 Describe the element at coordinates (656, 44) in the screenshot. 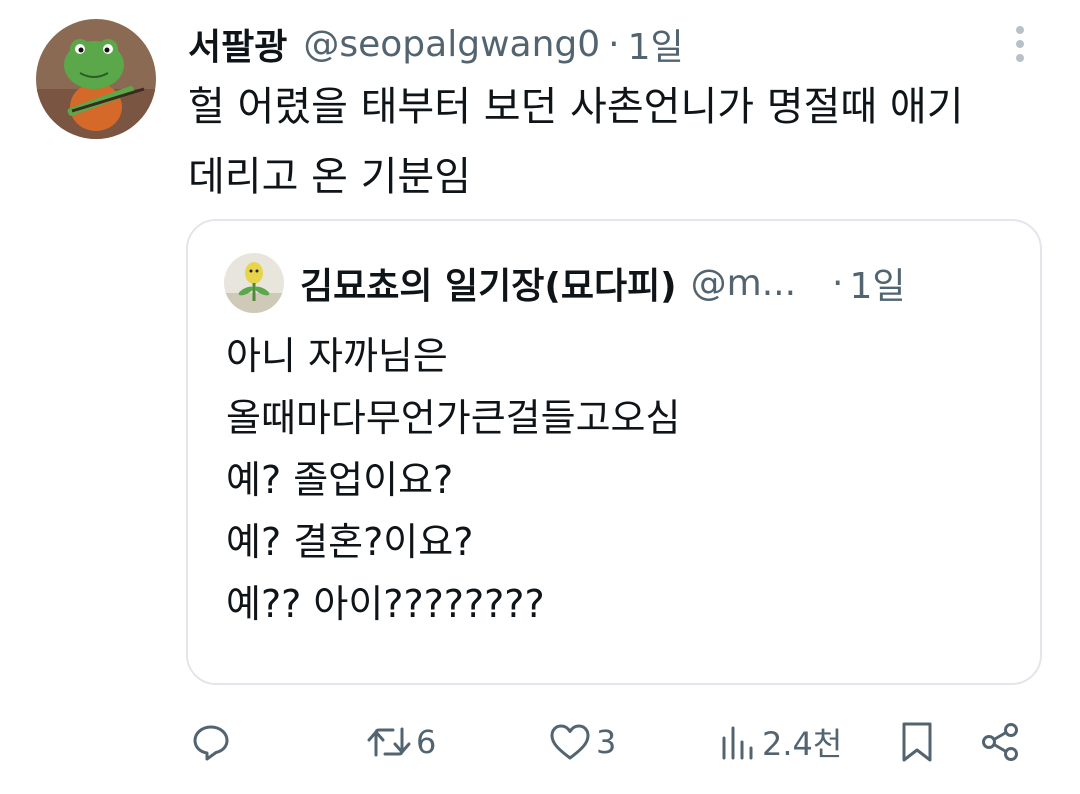

I see `tweet-time: 1일` at that location.